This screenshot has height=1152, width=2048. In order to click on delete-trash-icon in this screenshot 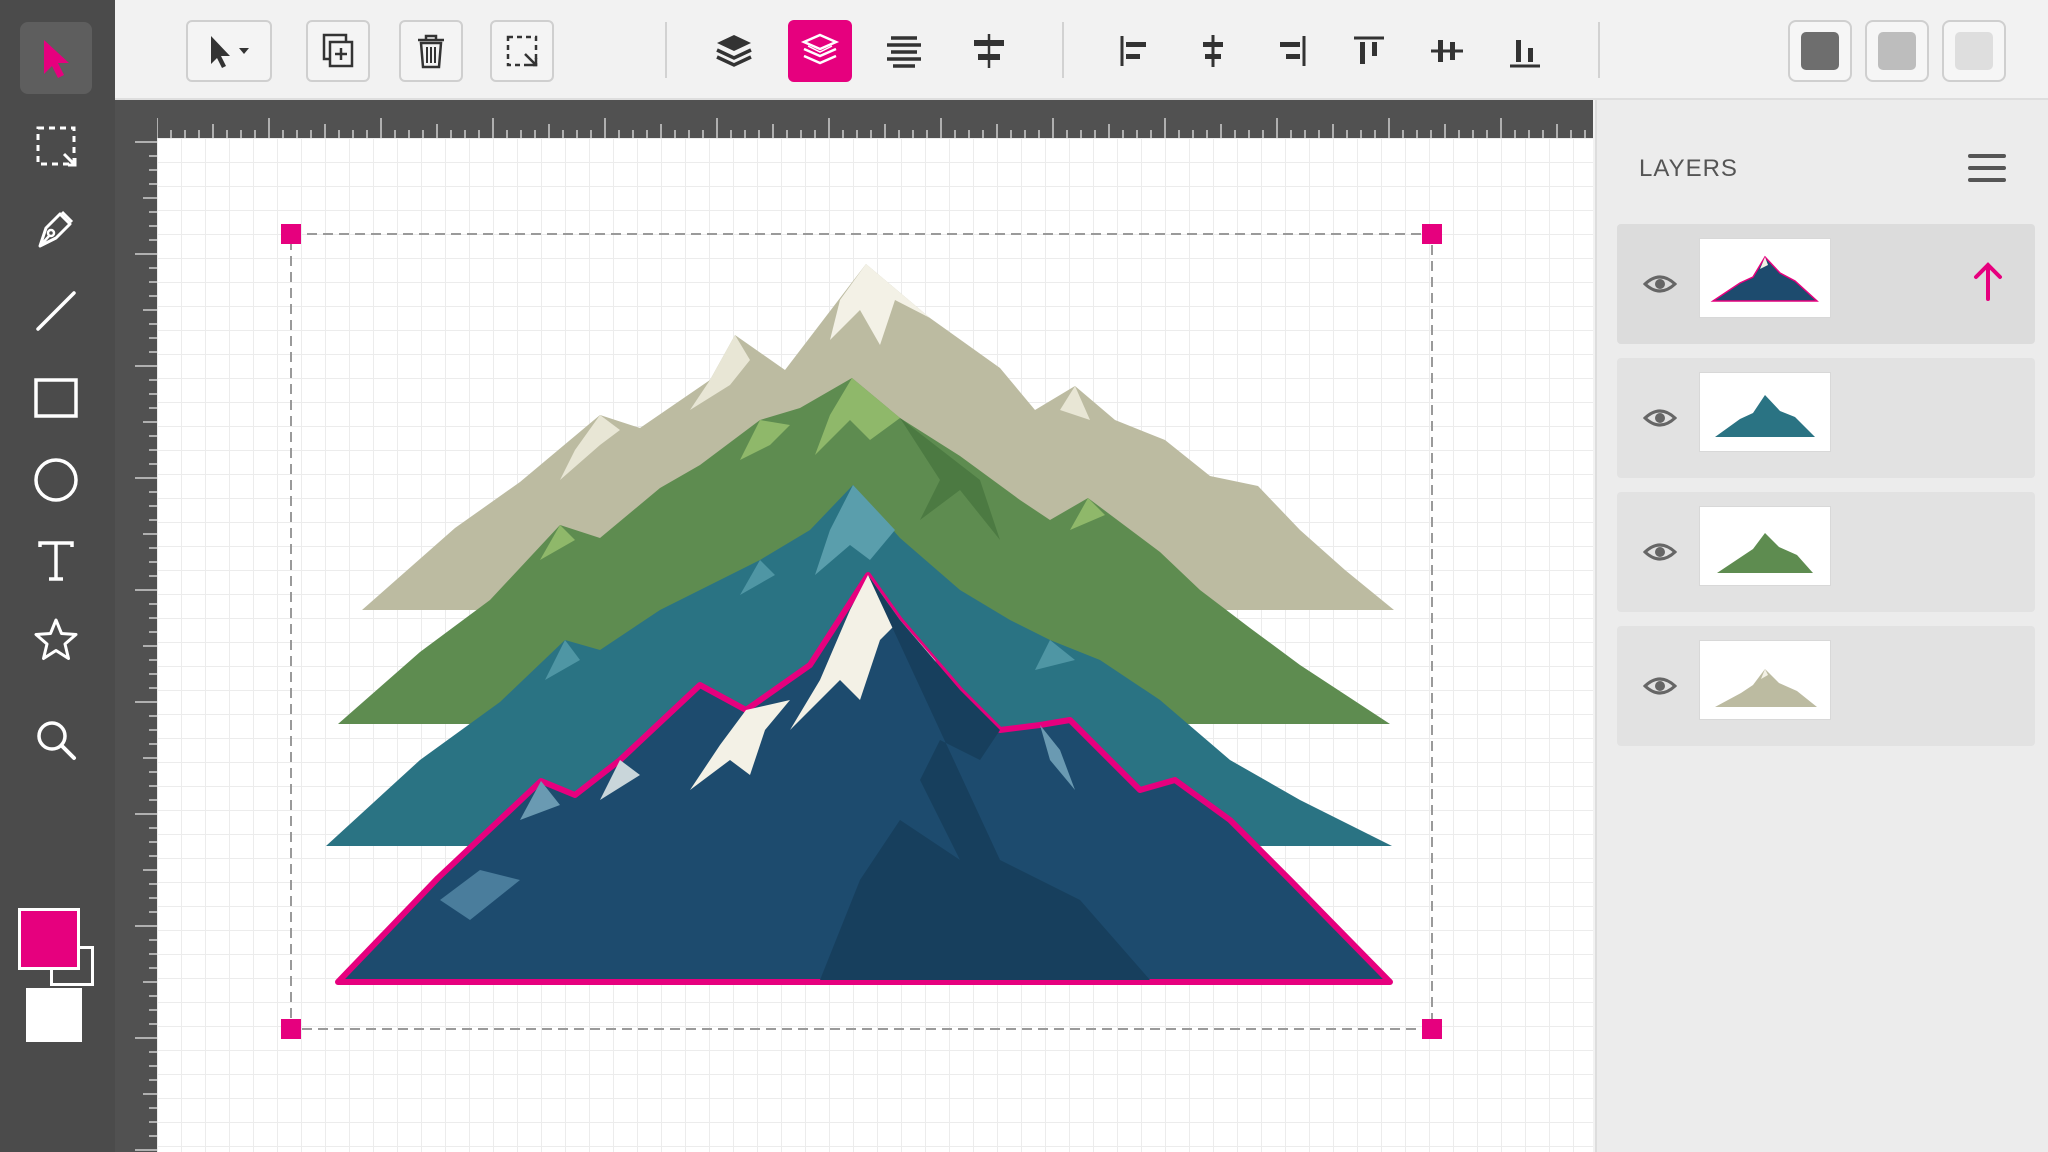, I will do `click(431, 51)`.